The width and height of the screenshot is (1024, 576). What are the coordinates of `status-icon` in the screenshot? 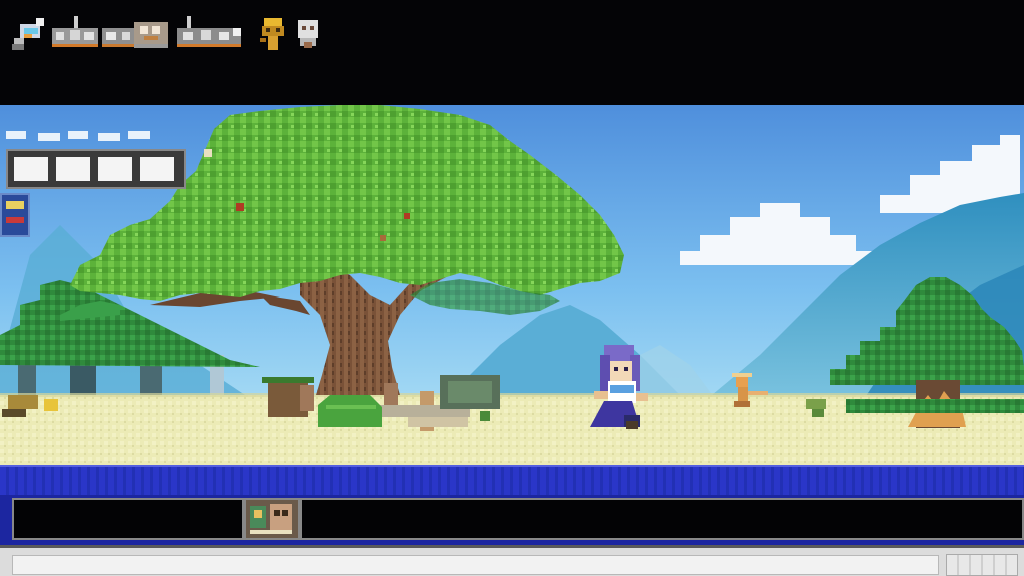 It's located at (15, 215).